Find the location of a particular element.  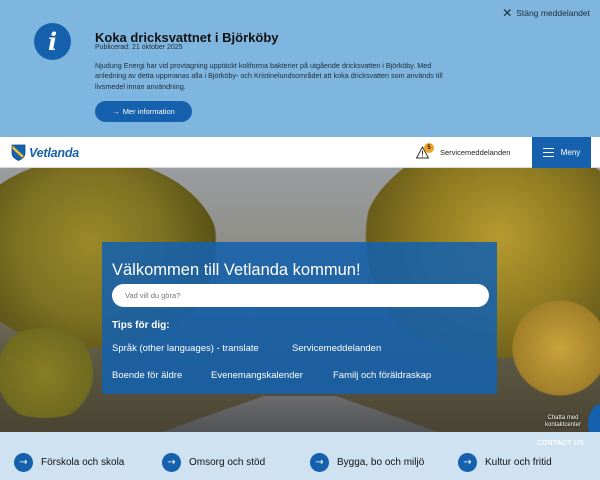

category-label: Kultur och fritid is located at coordinates (518, 462).